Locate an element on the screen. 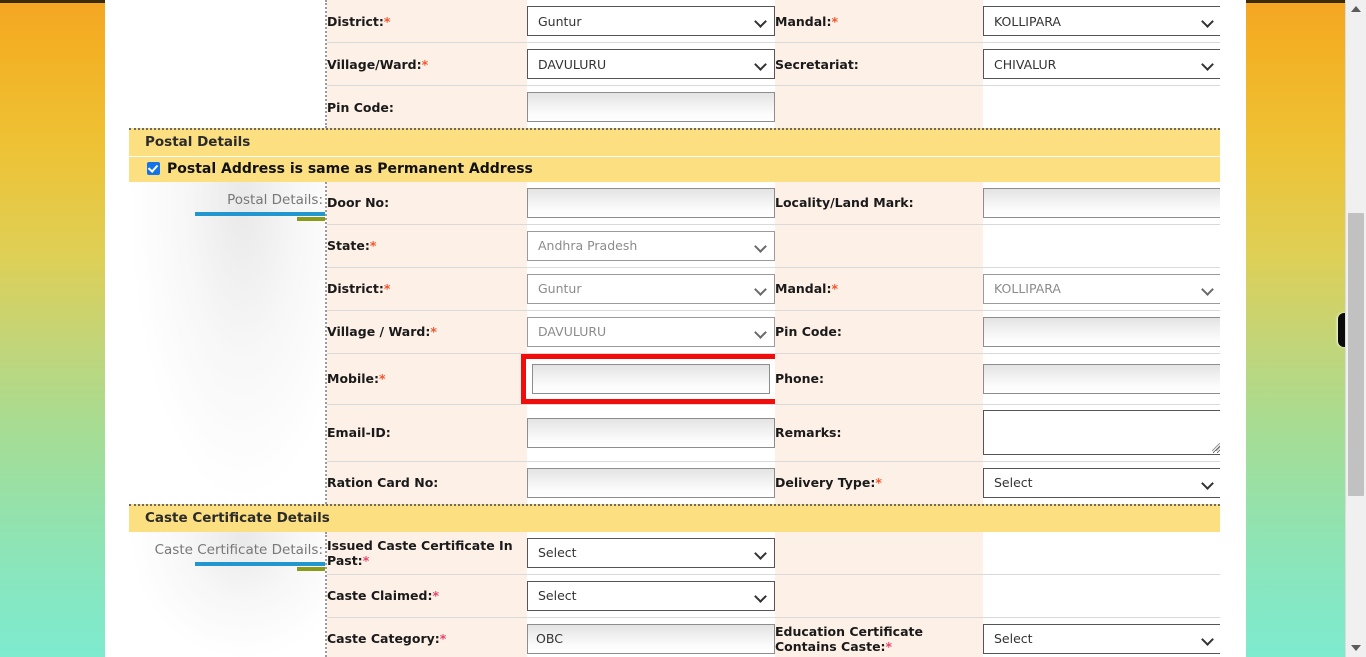 This screenshot has width=1366, height=657. table-row: District:* Guntur Mandal:* KOLLIPARA is located at coordinates (773, 21).